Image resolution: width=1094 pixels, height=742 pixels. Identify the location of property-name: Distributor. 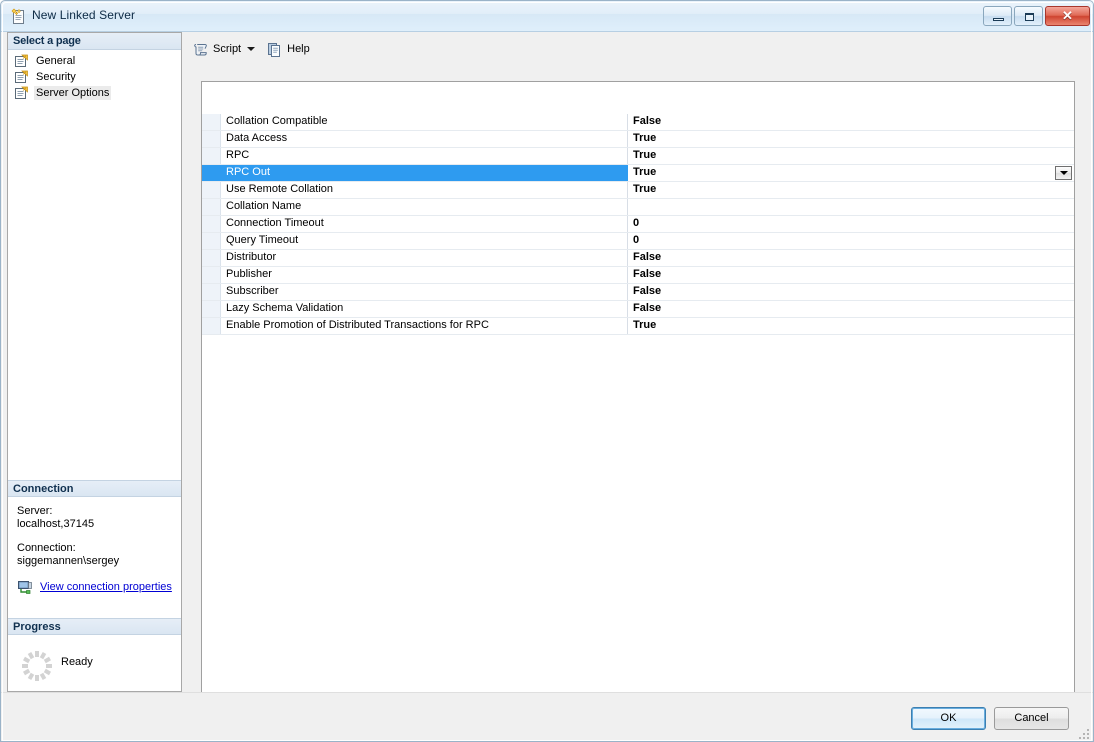
(424, 258).